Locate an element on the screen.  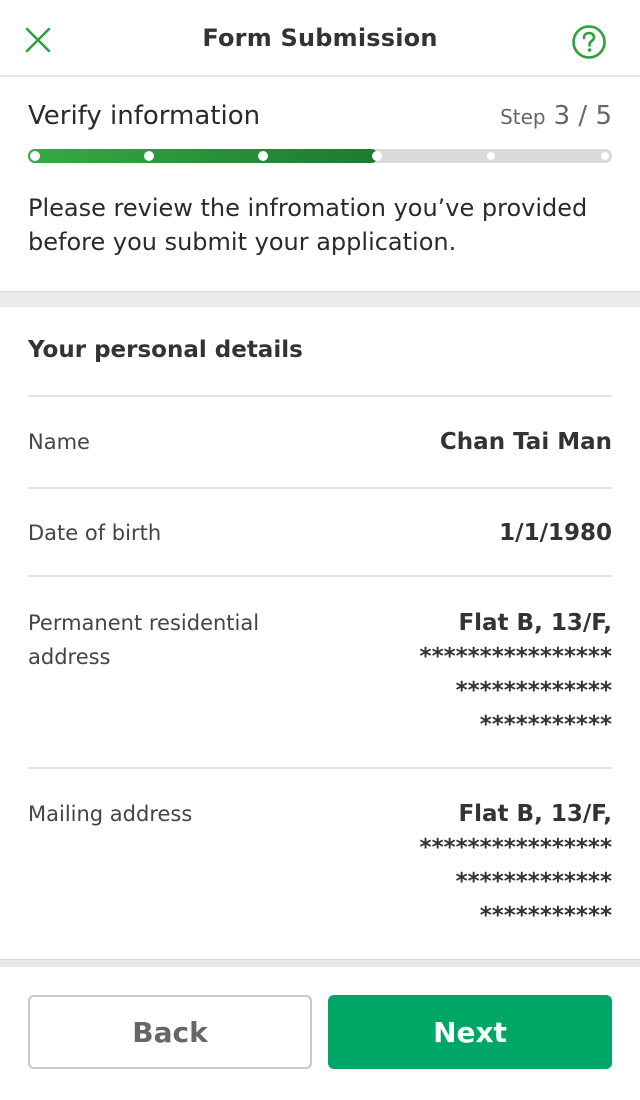
page-title: Form Submission is located at coordinates (320, 38).